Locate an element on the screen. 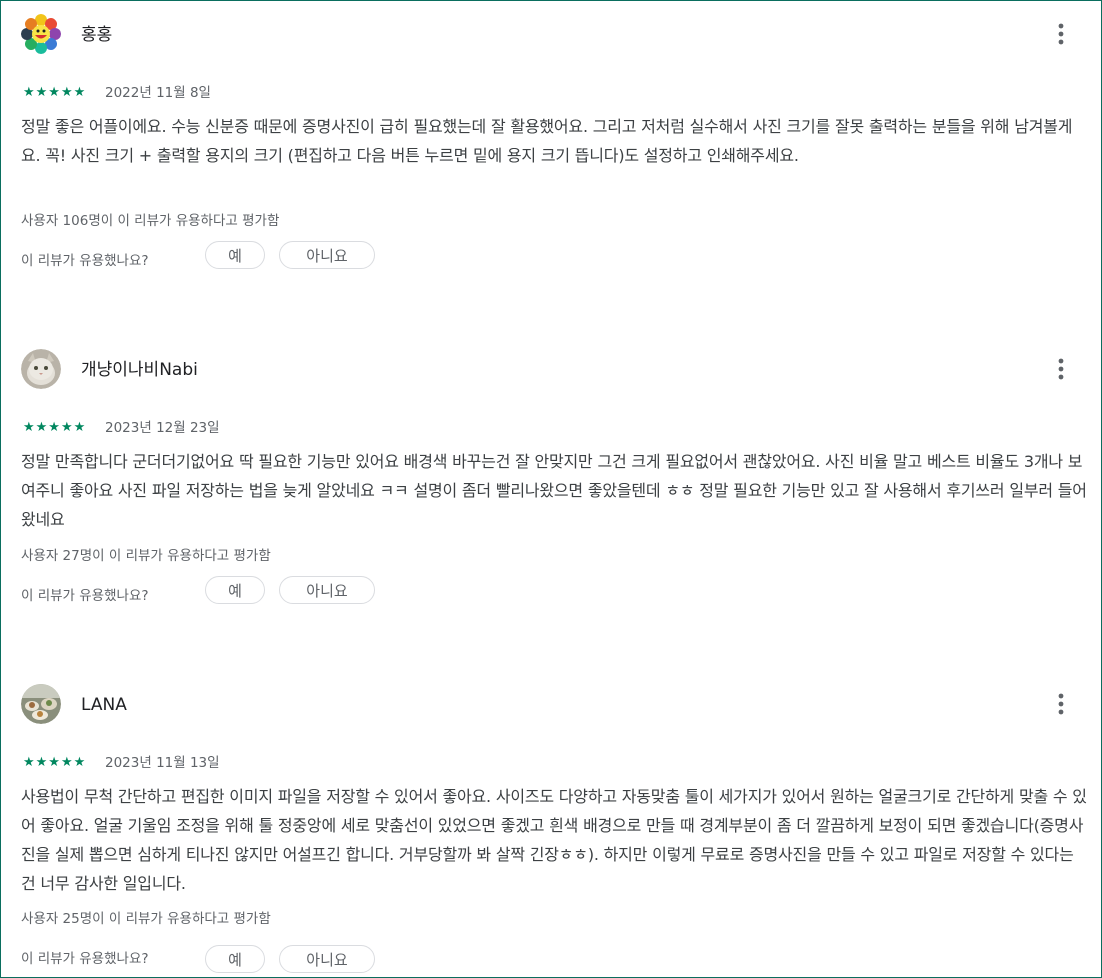 Image resolution: width=1102 pixels, height=978 pixels. review-header: 홍홍 is located at coordinates (551, 35).